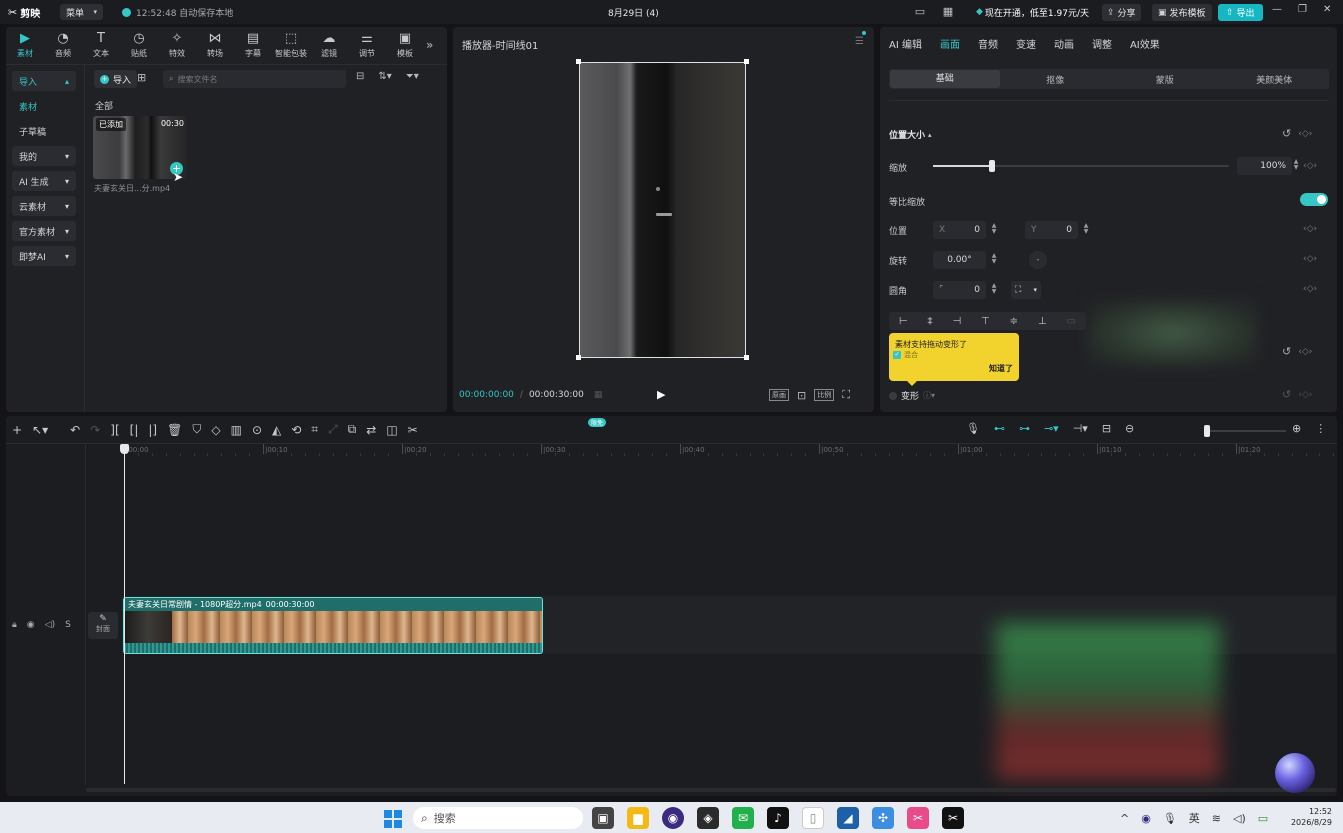 The width and height of the screenshot is (1343, 833). What do you see at coordinates (44, 181) in the screenshot?
I see `sidebar-item-ai-gen: AI 生成 ▾` at bounding box center [44, 181].